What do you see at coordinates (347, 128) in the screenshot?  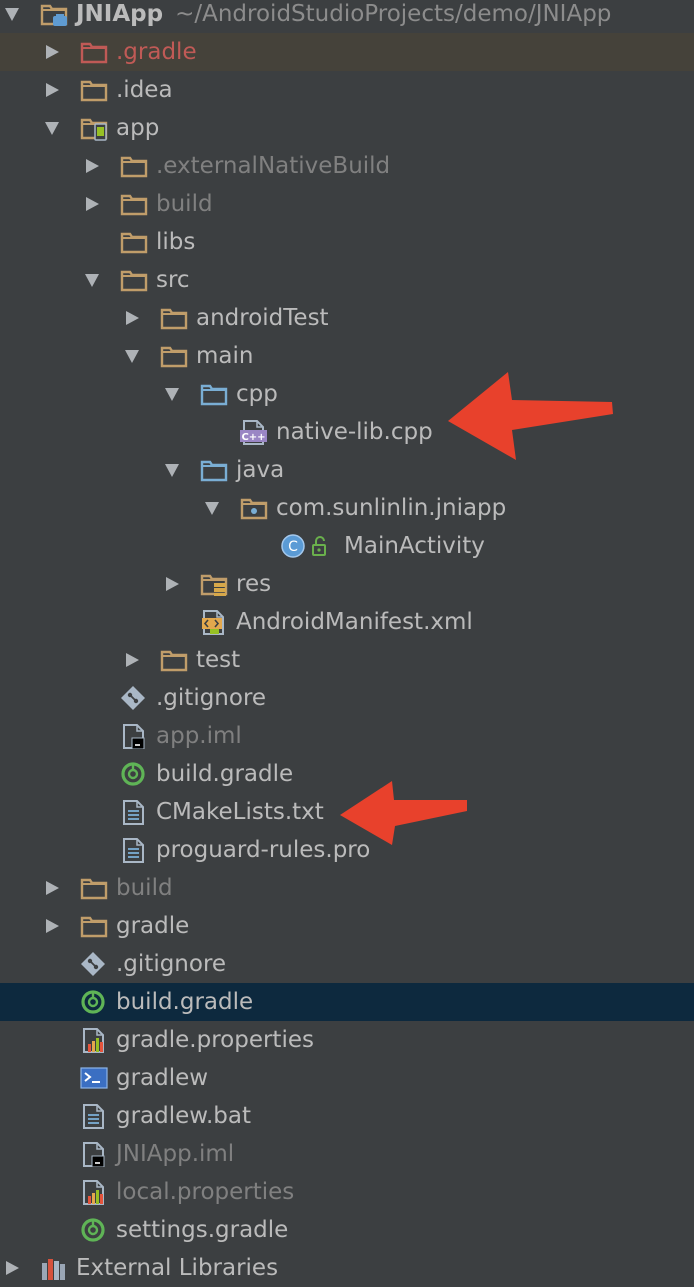 I see `tree-row-app: app` at bounding box center [347, 128].